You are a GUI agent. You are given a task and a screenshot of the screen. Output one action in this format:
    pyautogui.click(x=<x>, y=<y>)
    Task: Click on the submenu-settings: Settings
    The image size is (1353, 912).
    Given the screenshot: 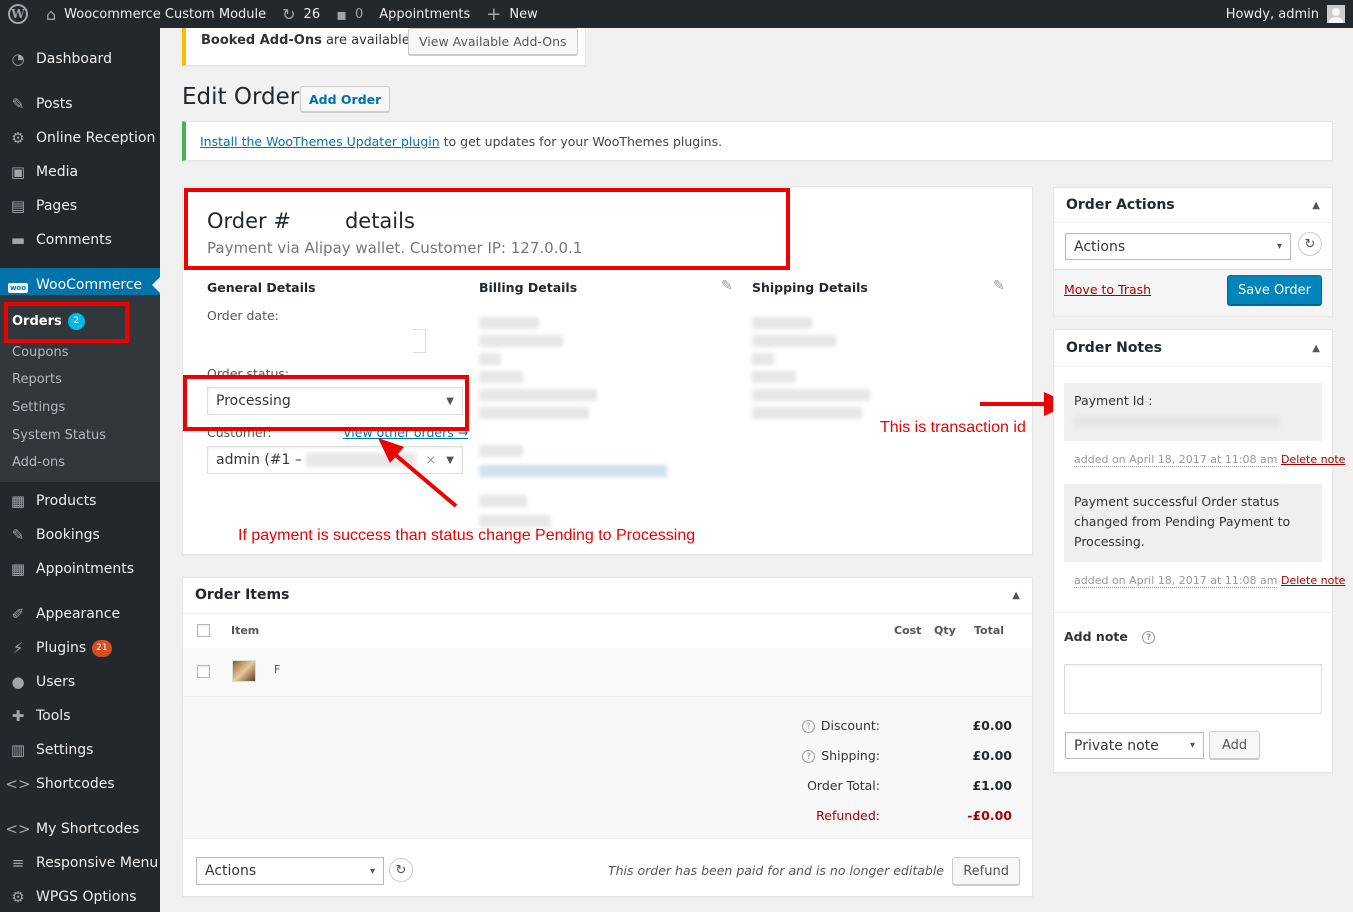 What is the action you would take?
    pyautogui.click(x=38, y=407)
    